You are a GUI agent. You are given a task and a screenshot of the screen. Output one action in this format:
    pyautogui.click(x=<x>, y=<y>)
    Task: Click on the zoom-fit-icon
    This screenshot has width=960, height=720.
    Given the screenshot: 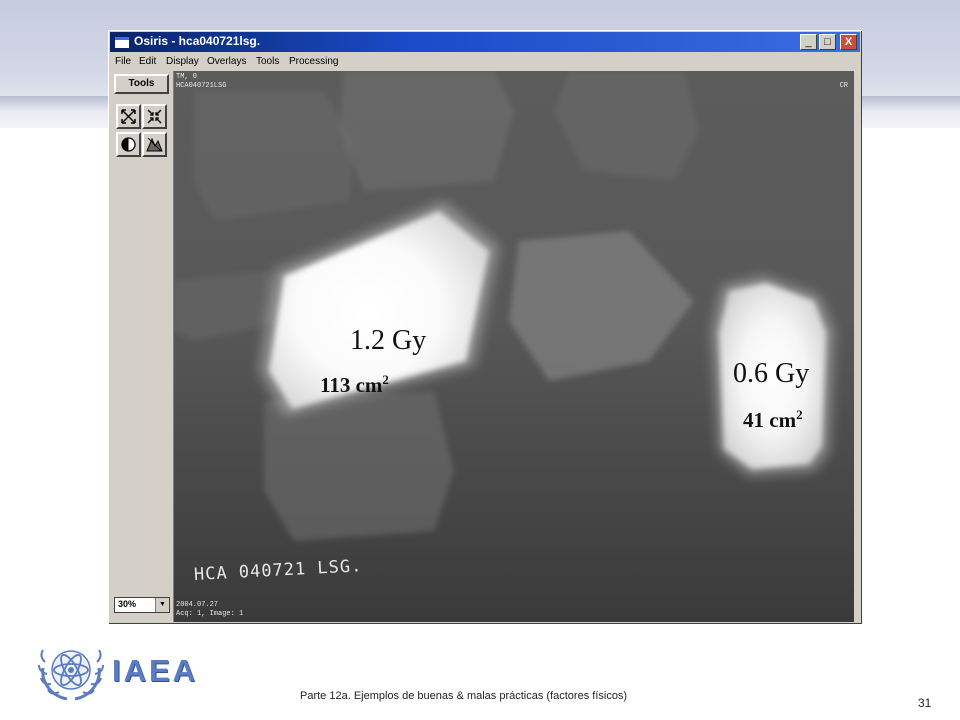 What is the action you would take?
    pyautogui.click(x=128, y=116)
    